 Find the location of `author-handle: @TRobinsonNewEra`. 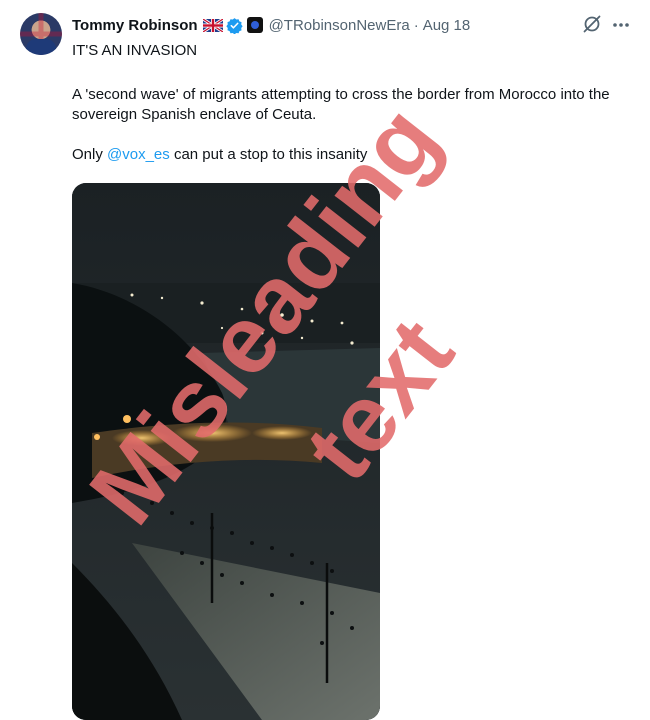

author-handle: @TRobinsonNewEra is located at coordinates (339, 25).